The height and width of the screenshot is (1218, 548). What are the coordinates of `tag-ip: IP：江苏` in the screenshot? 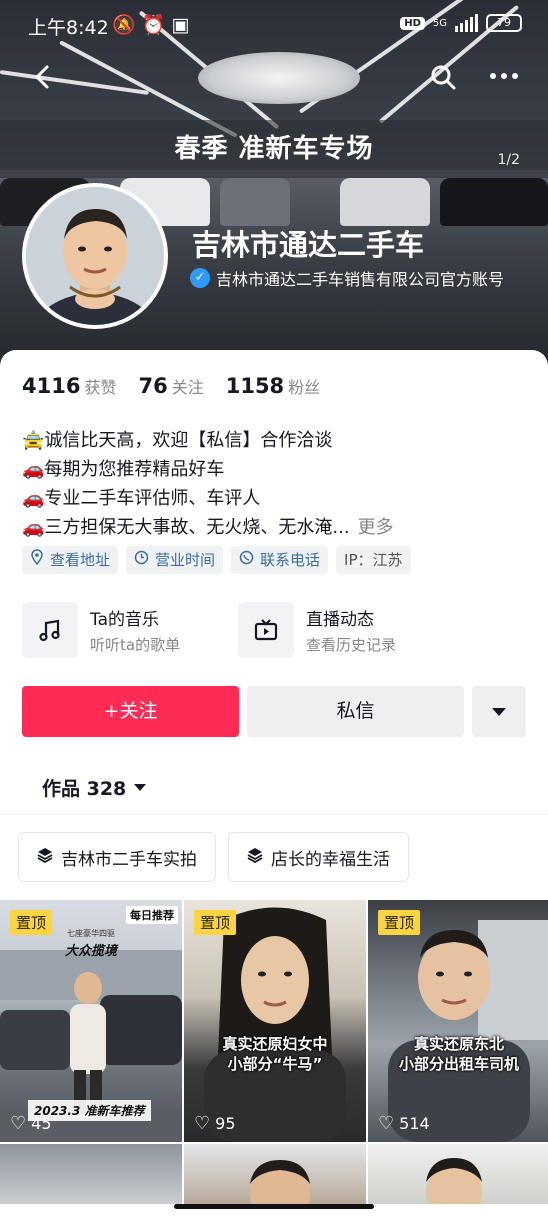 It's located at (373, 560).